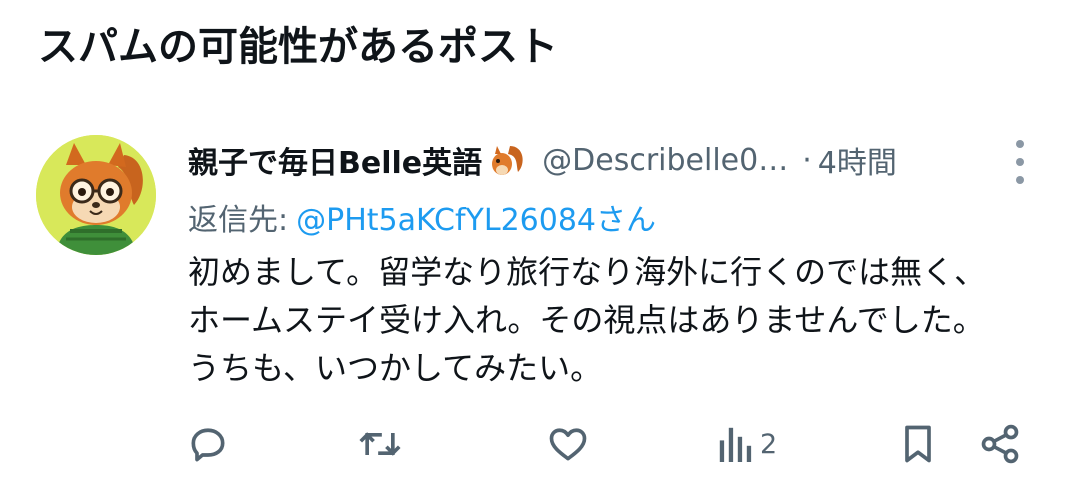  I want to click on reply-button, so click(208, 444).